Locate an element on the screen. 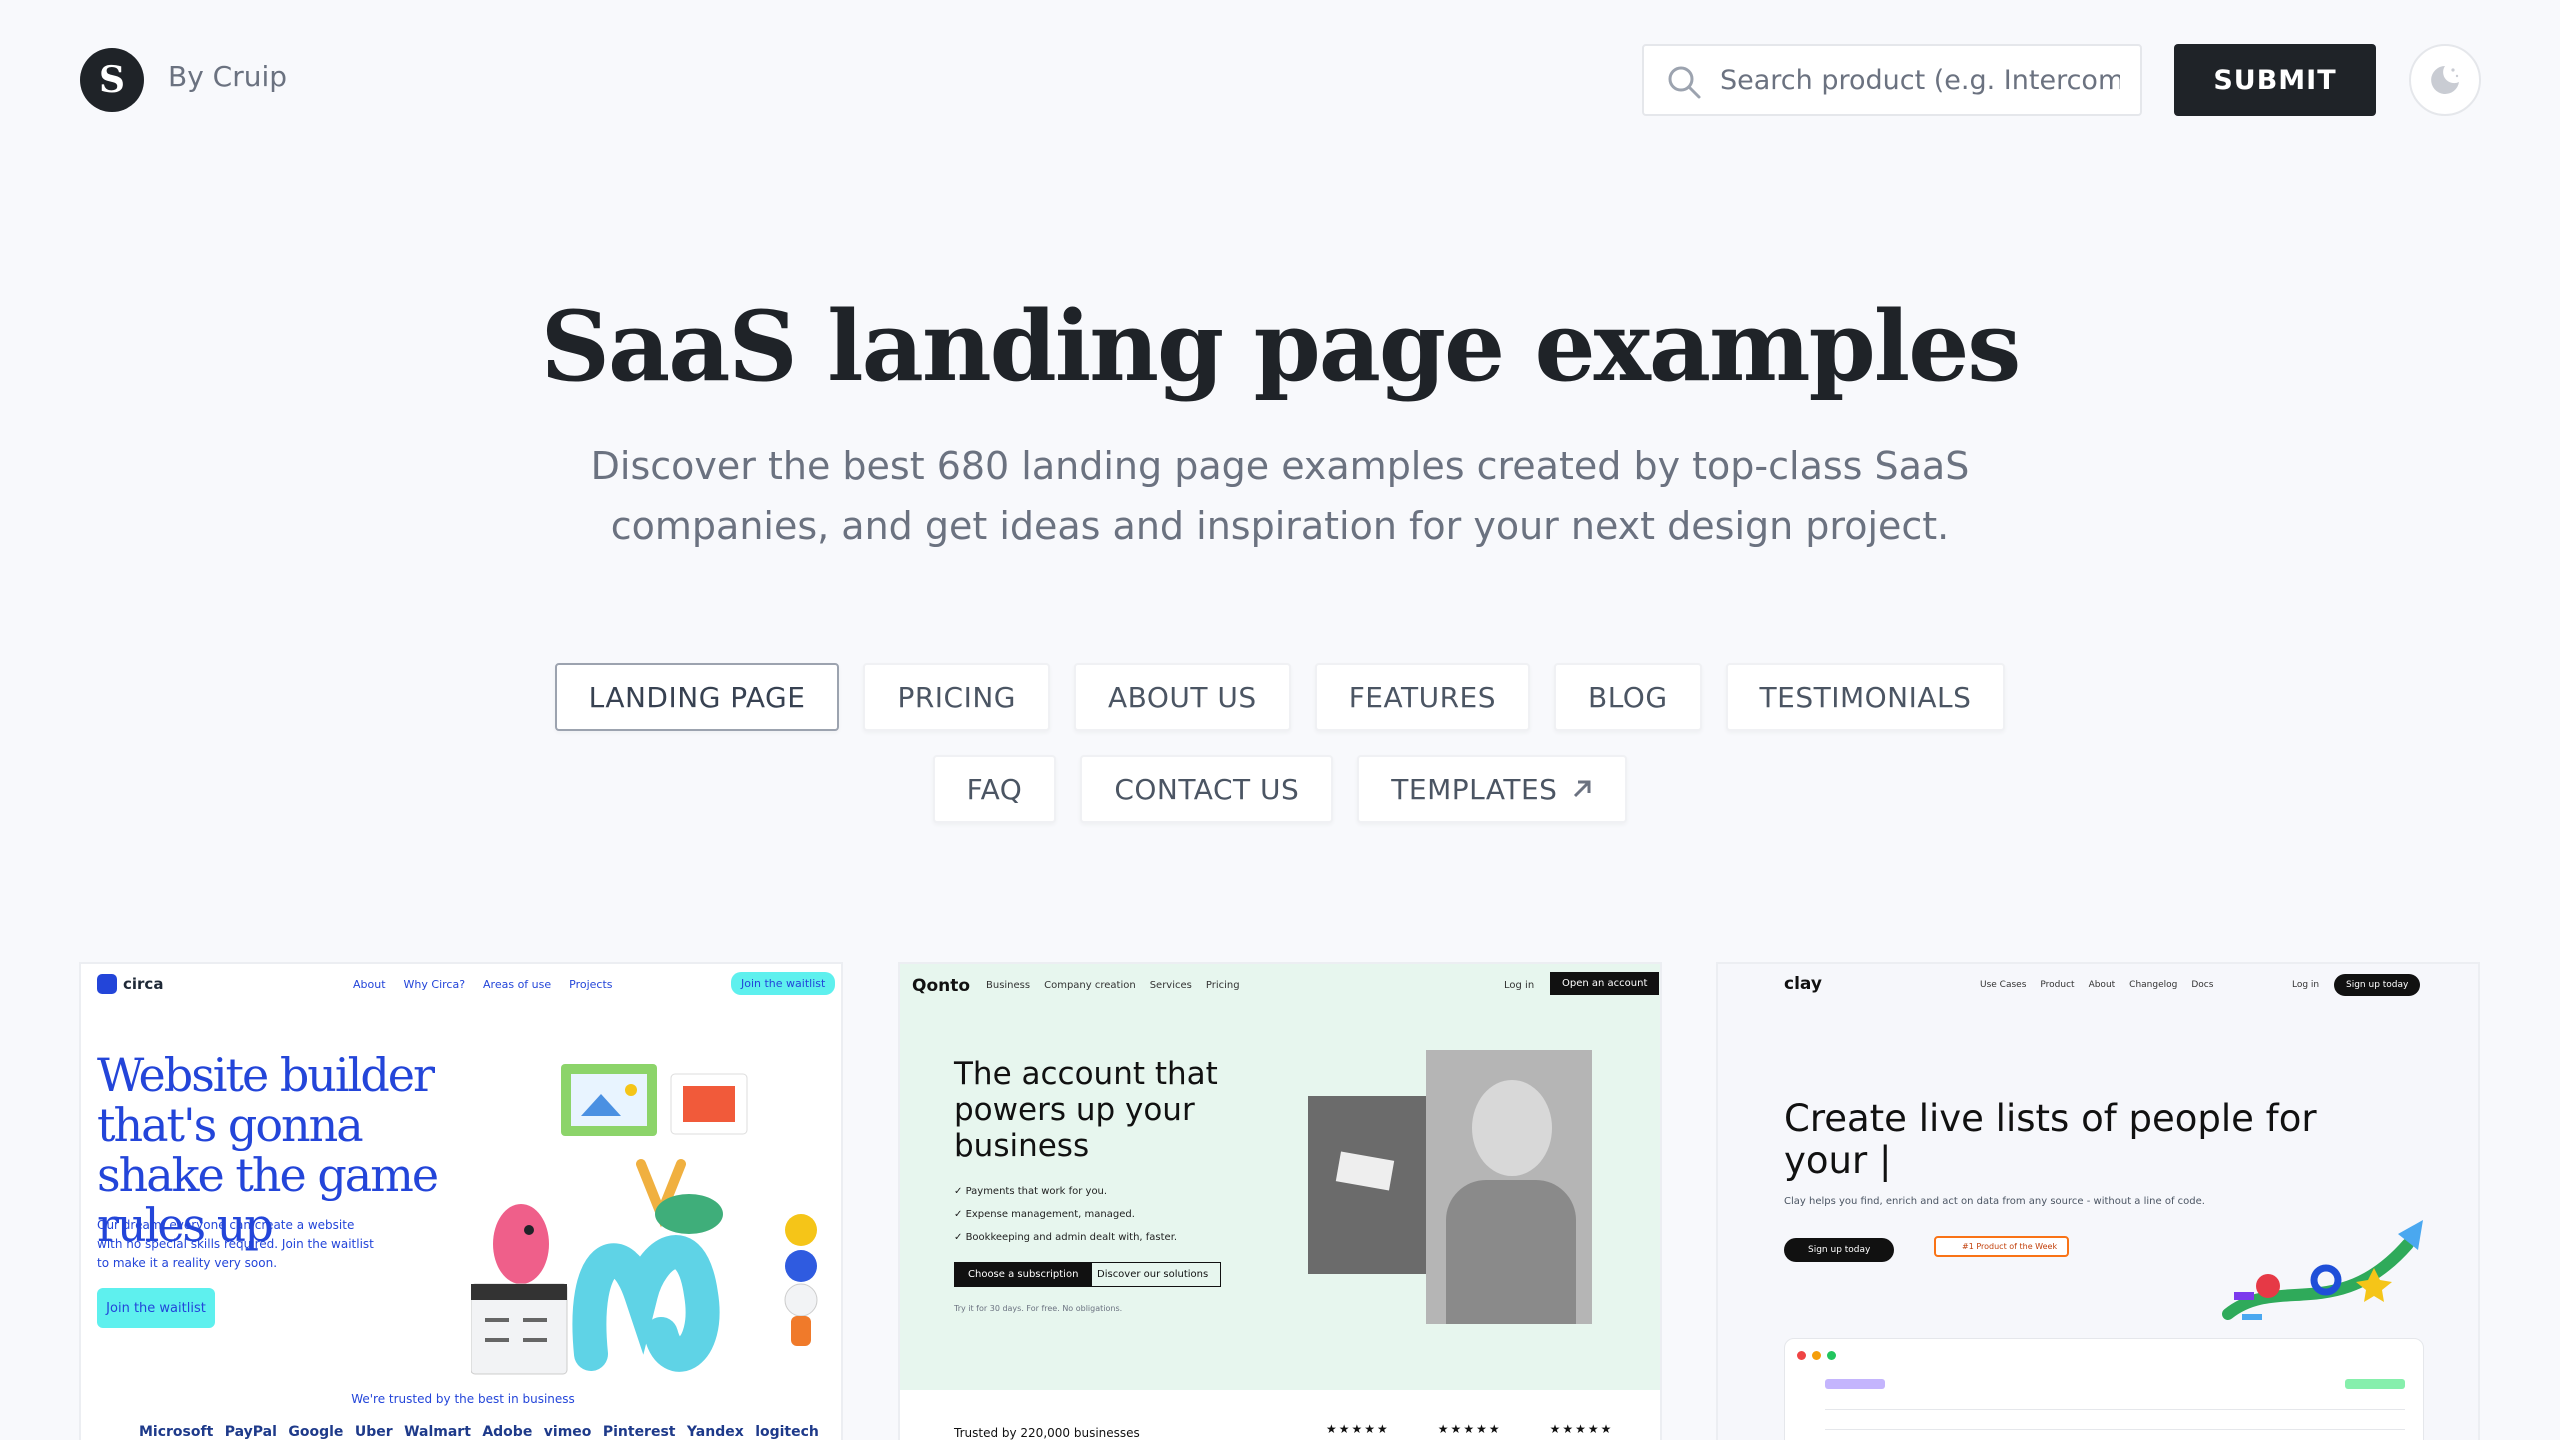 The image size is (2560, 1440). qonto-photo-body is located at coordinates (1511, 1252).